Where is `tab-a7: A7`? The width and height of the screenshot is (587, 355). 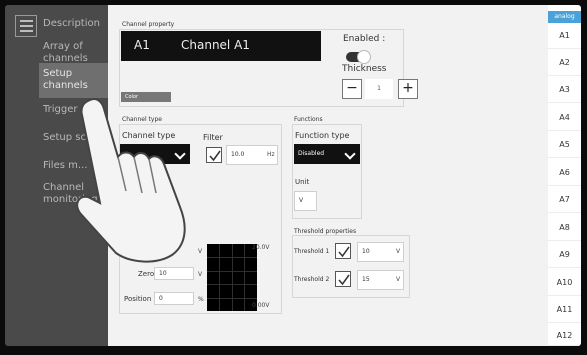 tab-a7: A7 is located at coordinates (564, 200).